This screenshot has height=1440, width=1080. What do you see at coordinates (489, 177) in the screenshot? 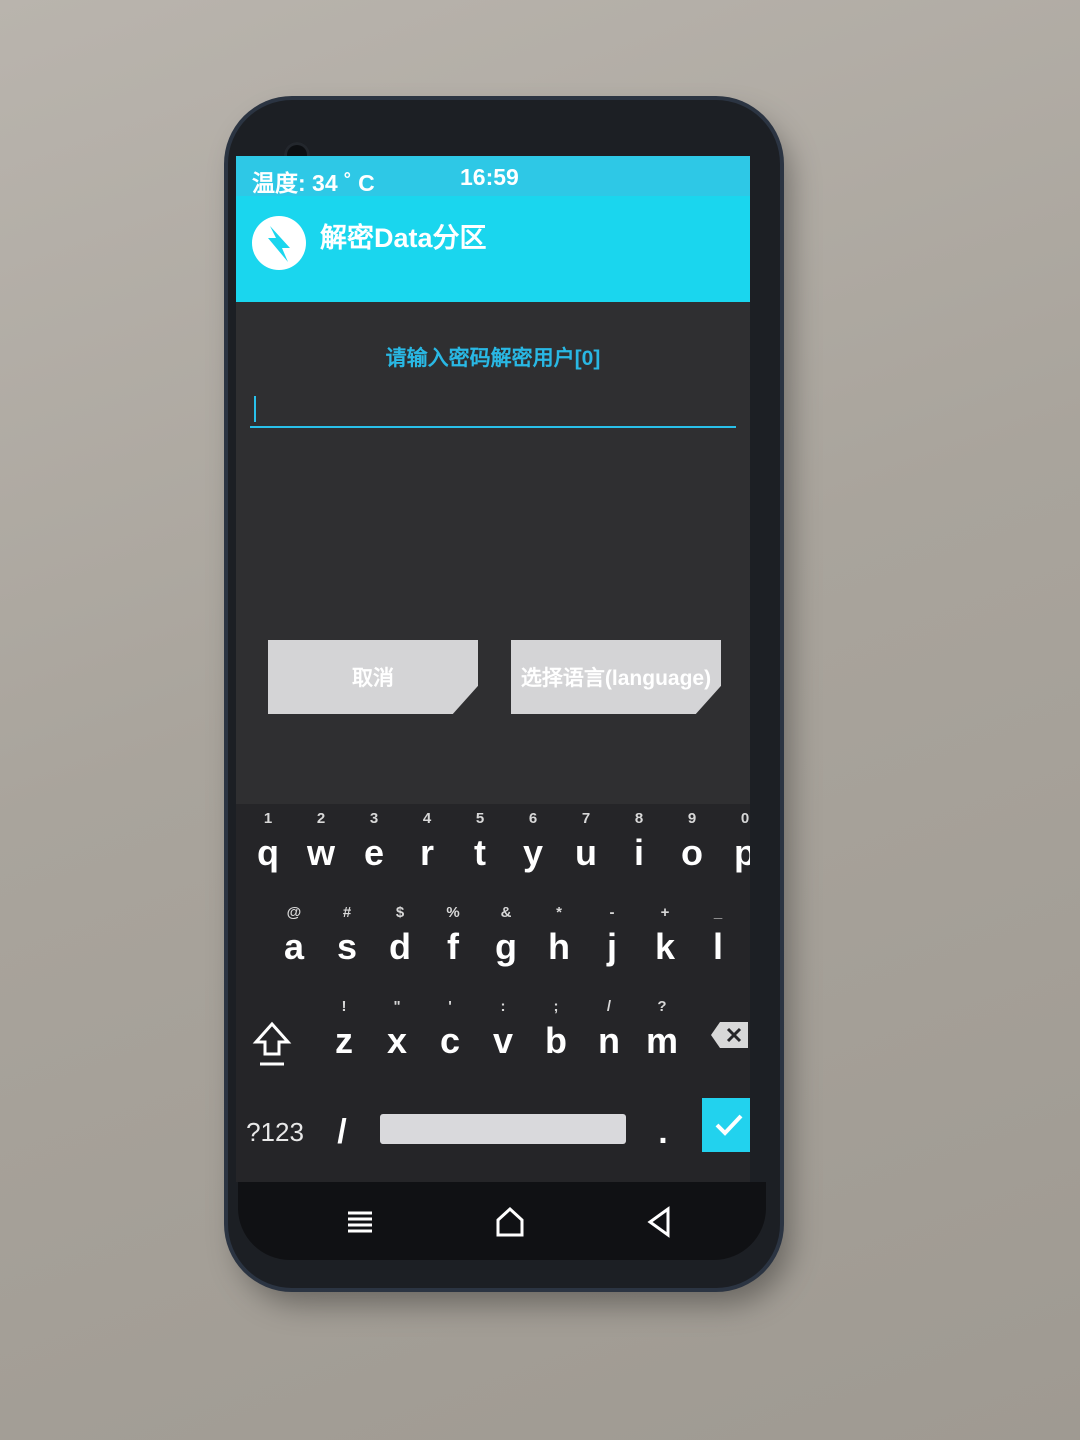
I see `clock: 16:59` at bounding box center [489, 177].